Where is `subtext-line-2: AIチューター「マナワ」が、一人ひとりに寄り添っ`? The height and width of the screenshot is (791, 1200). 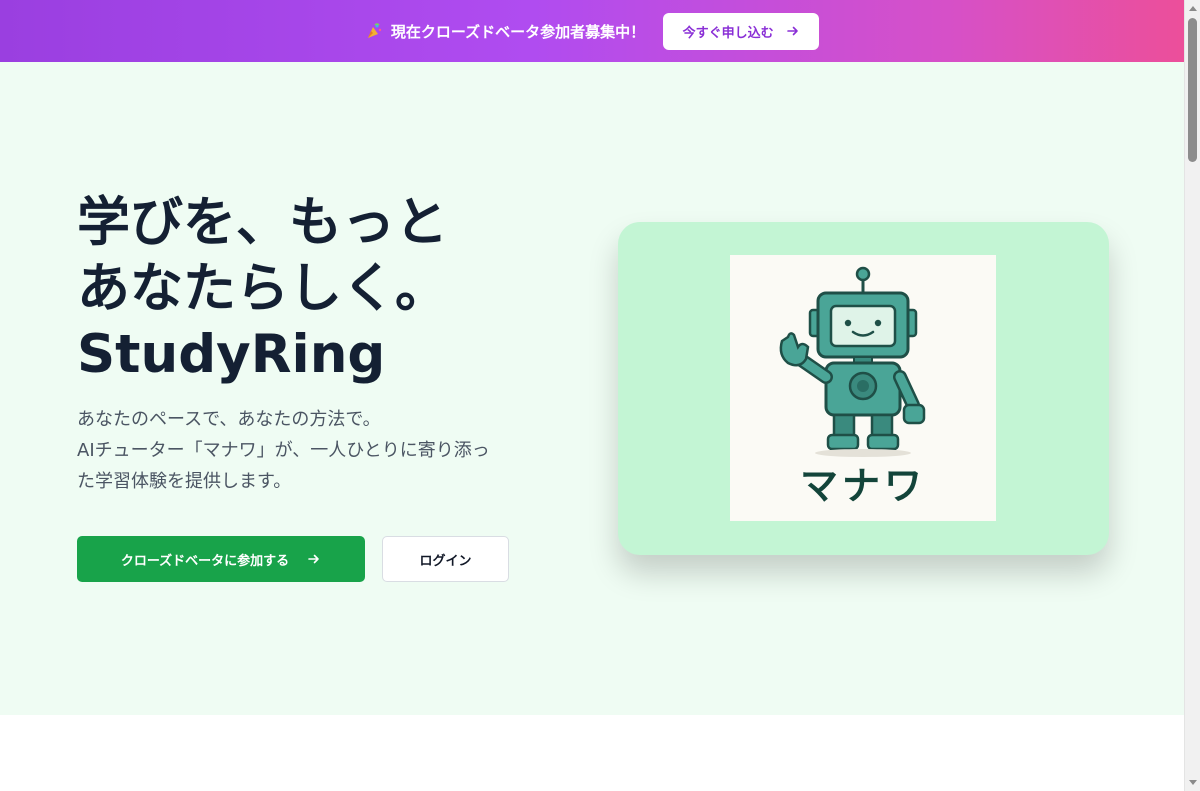
subtext-line-2: AIチューター「マナワ」が、一人ひとりに寄り添っ is located at coordinates (283, 450).